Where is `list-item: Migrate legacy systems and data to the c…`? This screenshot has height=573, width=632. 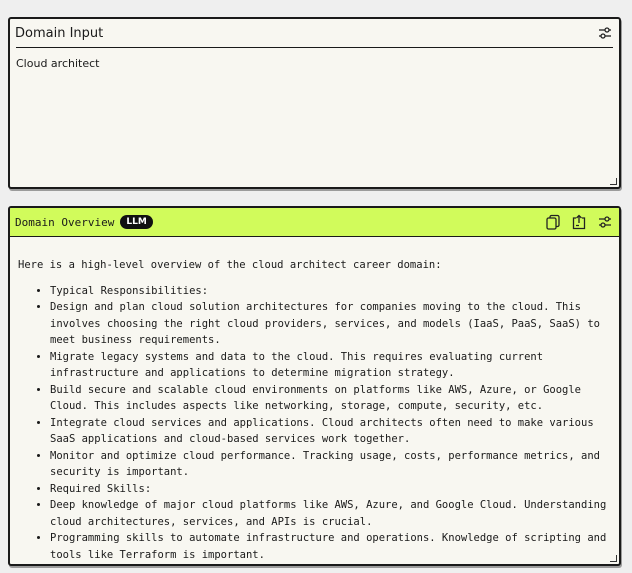 list-item: Migrate legacy systems and data to the c… is located at coordinates (330, 365).